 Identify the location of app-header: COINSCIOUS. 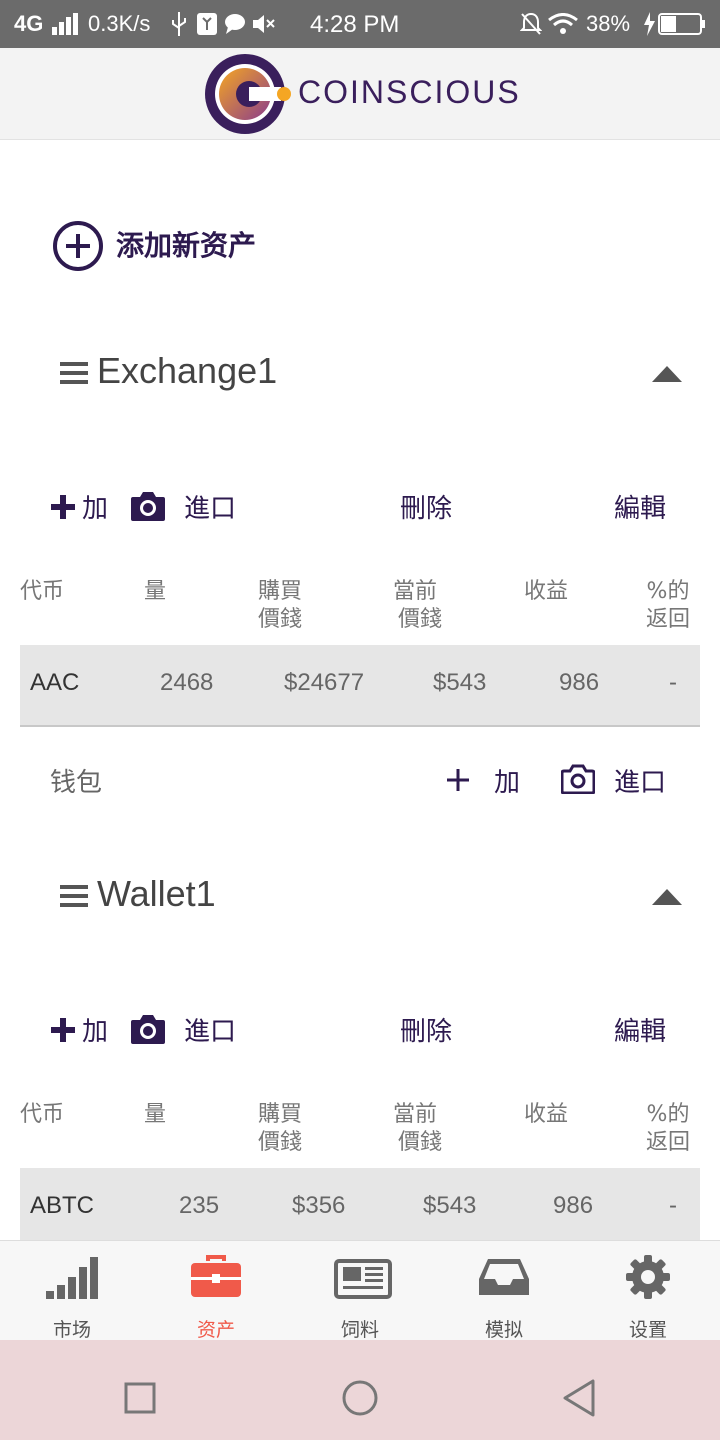
(360, 94).